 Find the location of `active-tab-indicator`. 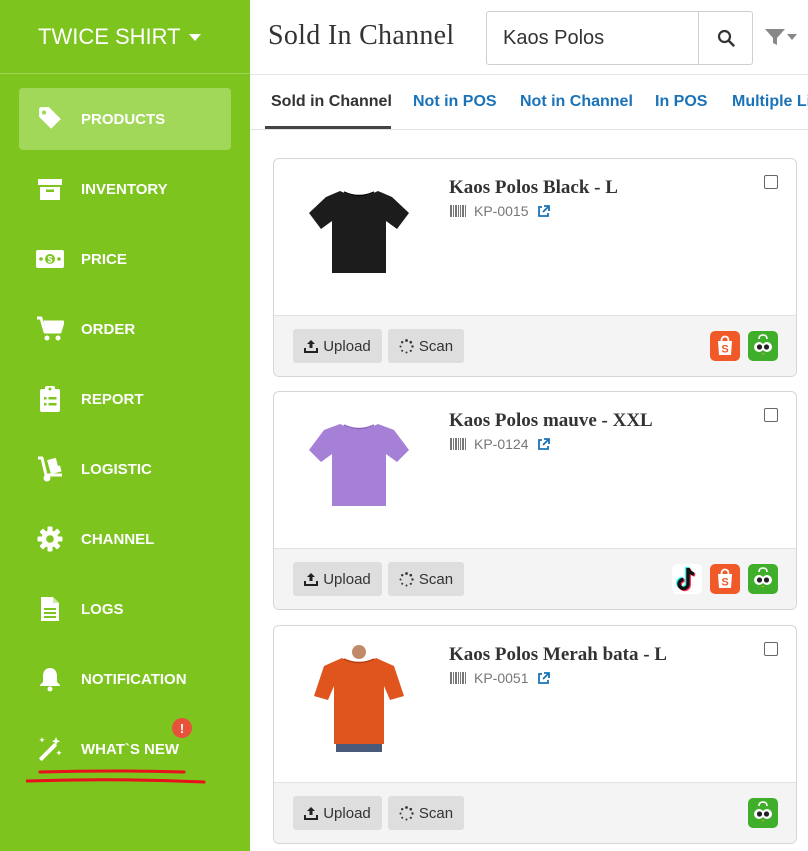

active-tab-indicator is located at coordinates (328, 127).